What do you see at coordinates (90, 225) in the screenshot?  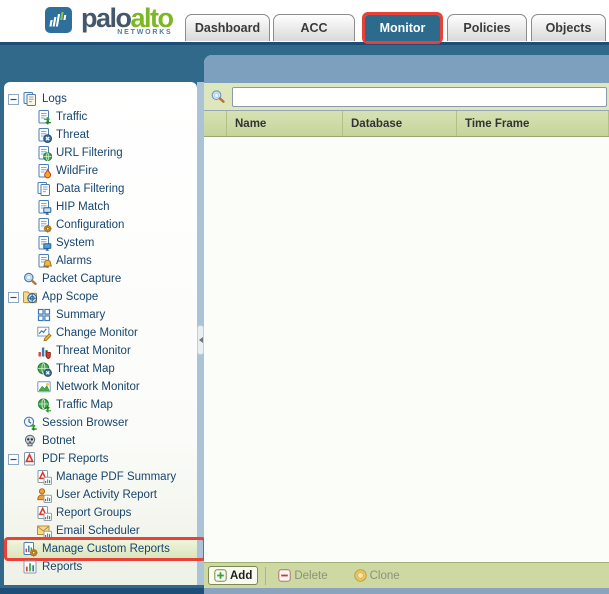 I see `sidebar-item-label: Configuration` at bounding box center [90, 225].